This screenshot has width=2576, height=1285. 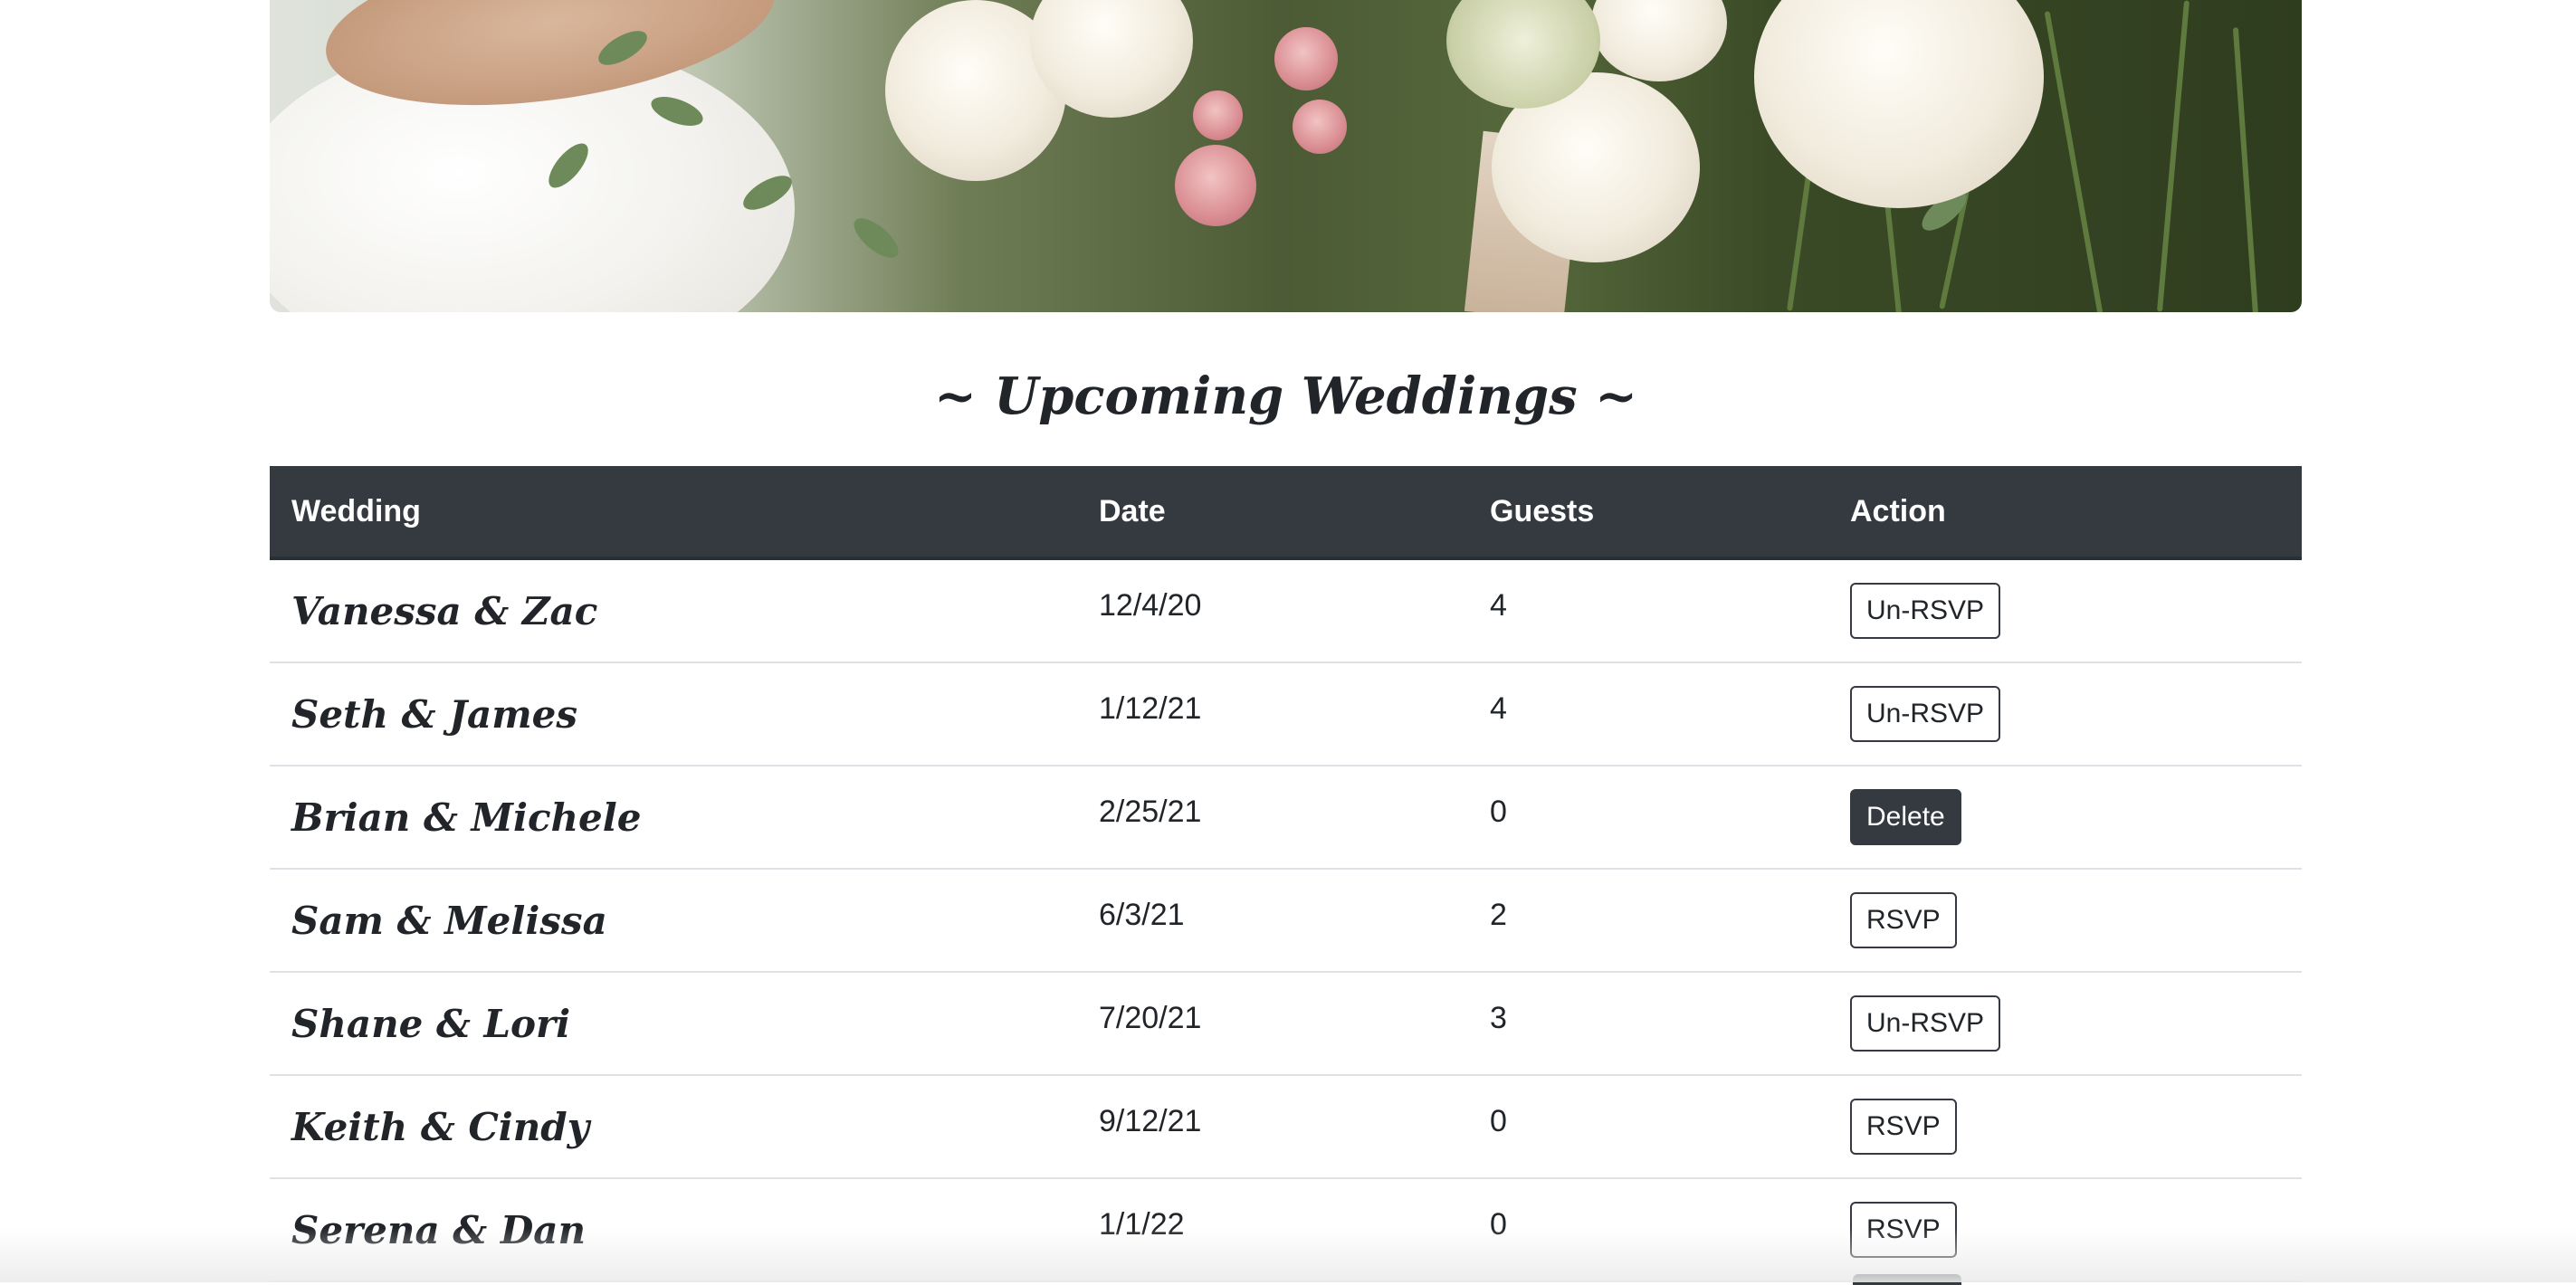 I want to click on page-title: ~ Upcoming Weddings ~, so click(x=1286, y=398).